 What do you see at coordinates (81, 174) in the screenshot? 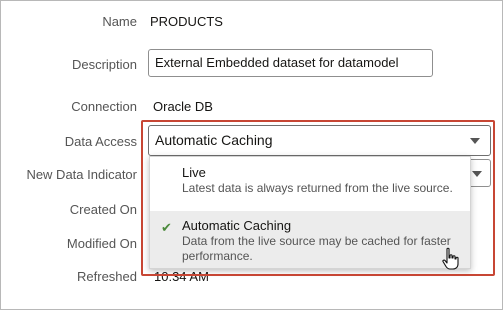
I see `new-data-indicator-label: New Data Indicator` at bounding box center [81, 174].